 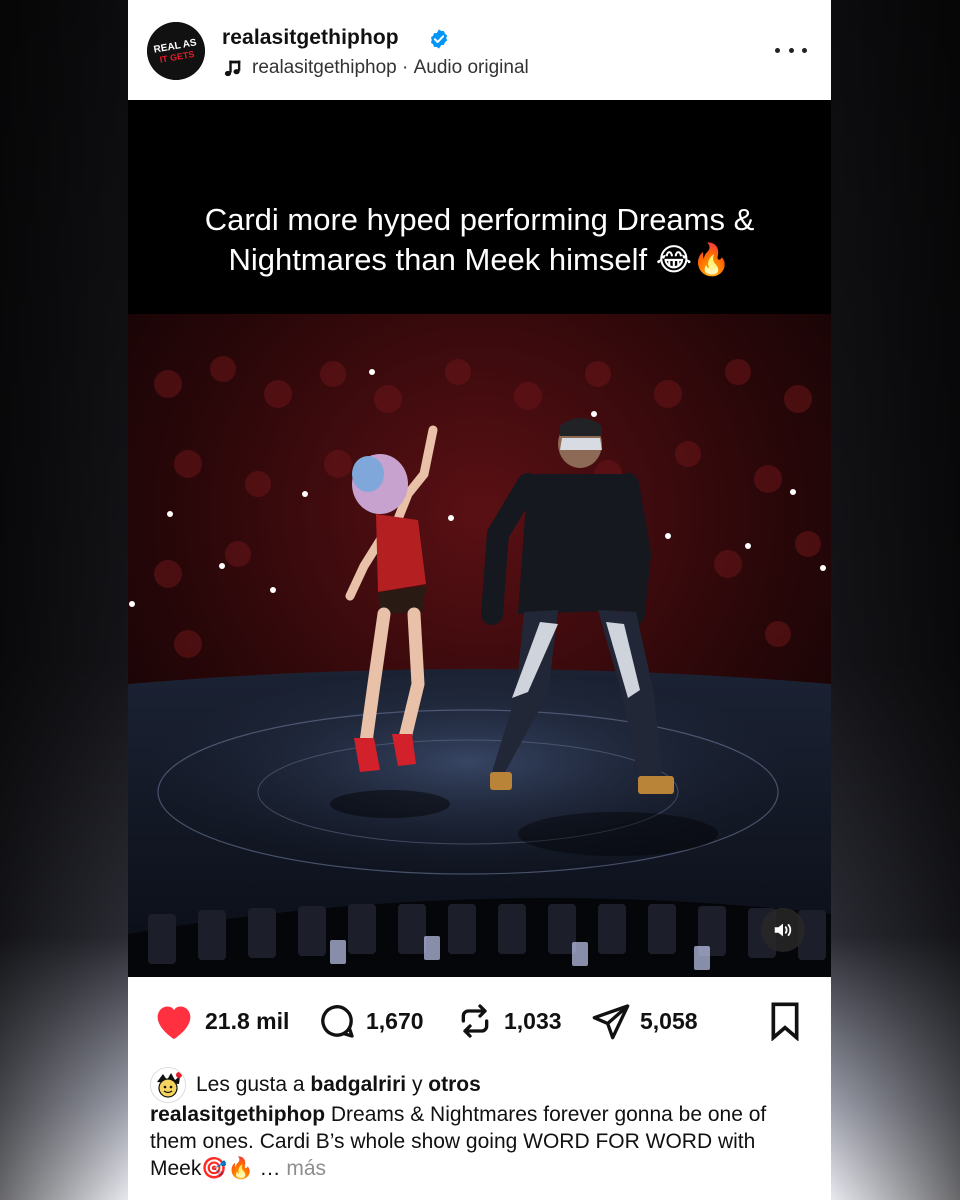 What do you see at coordinates (247, 1020) in the screenshot?
I see `likes-count: 21.8 mil` at bounding box center [247, 1020].